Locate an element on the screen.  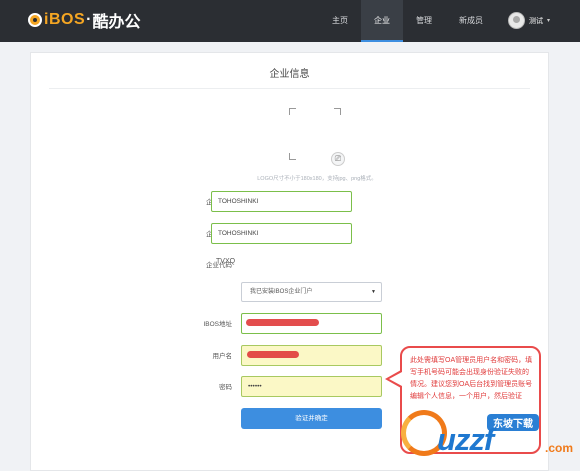
user-avatar is located at coordinates (516, 20).